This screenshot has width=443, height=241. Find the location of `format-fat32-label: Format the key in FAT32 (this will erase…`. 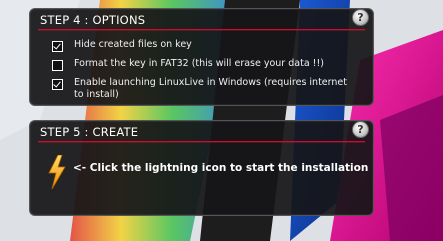

format-fat32-label: Format the key in FAT32 (this will erase… is located at coordinates (199, 64).